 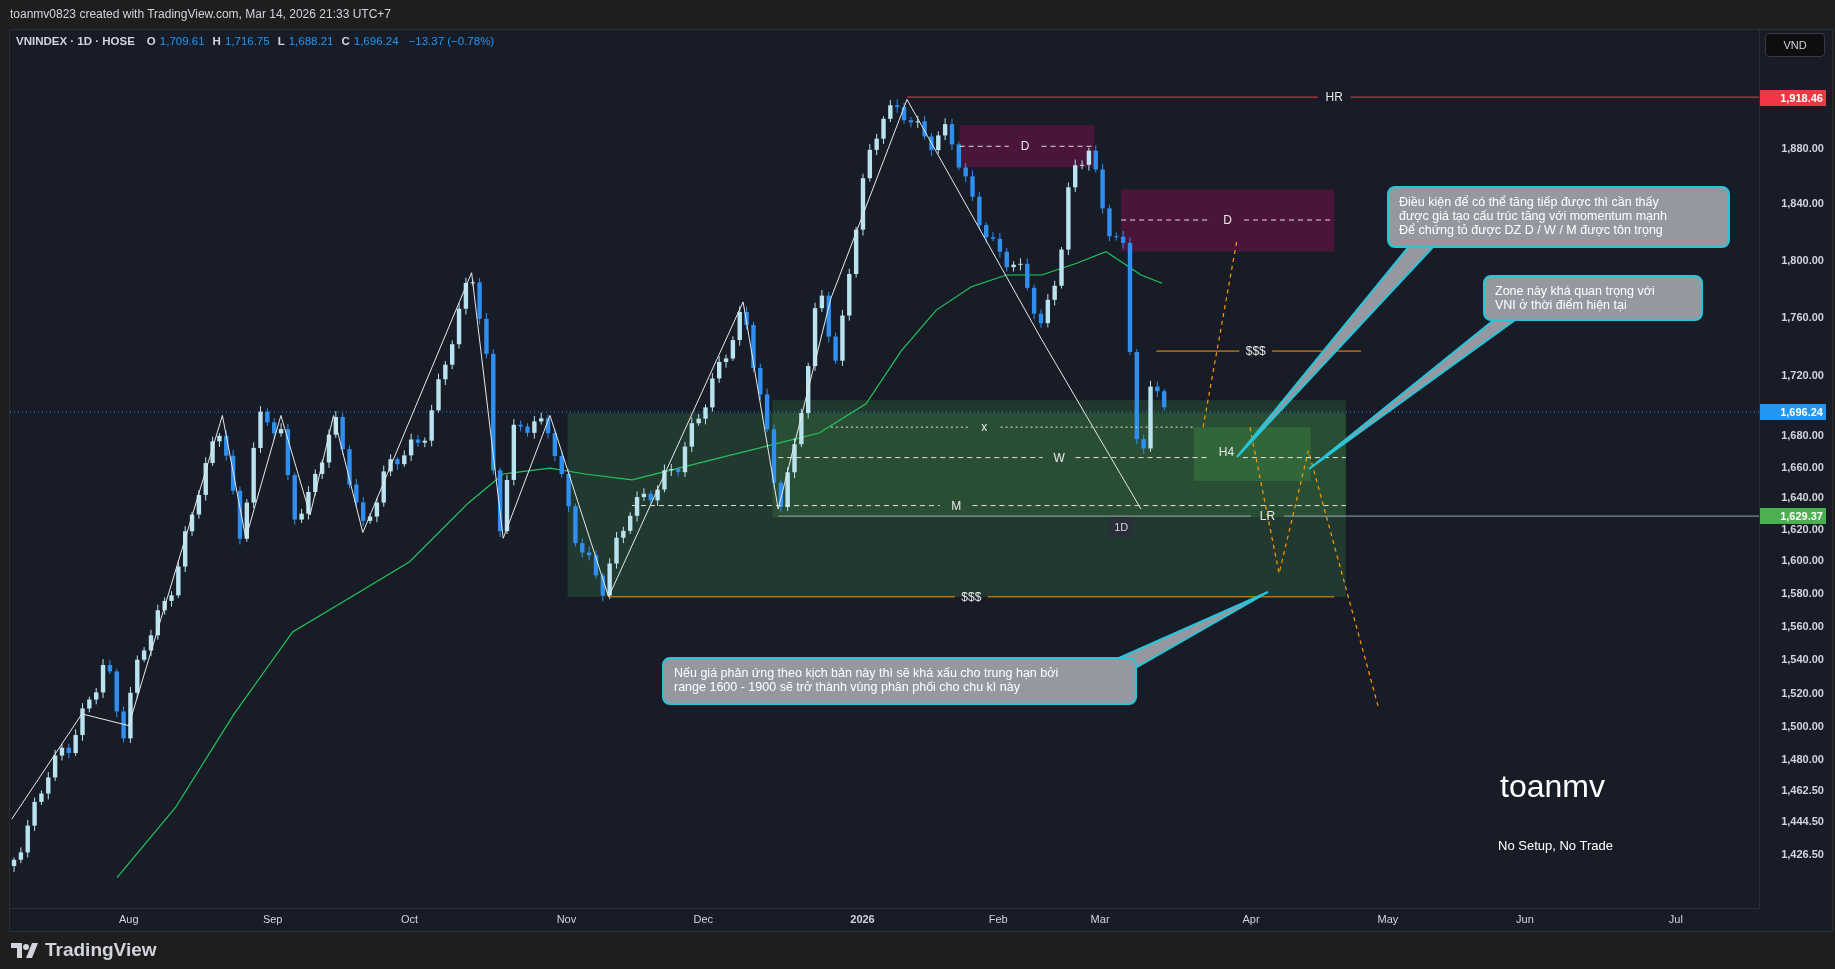 What do you see at coordinates (1802, 821) in the screenshot?
I see `price-tick: 1,444.50` at bounding box center [1802, 821].